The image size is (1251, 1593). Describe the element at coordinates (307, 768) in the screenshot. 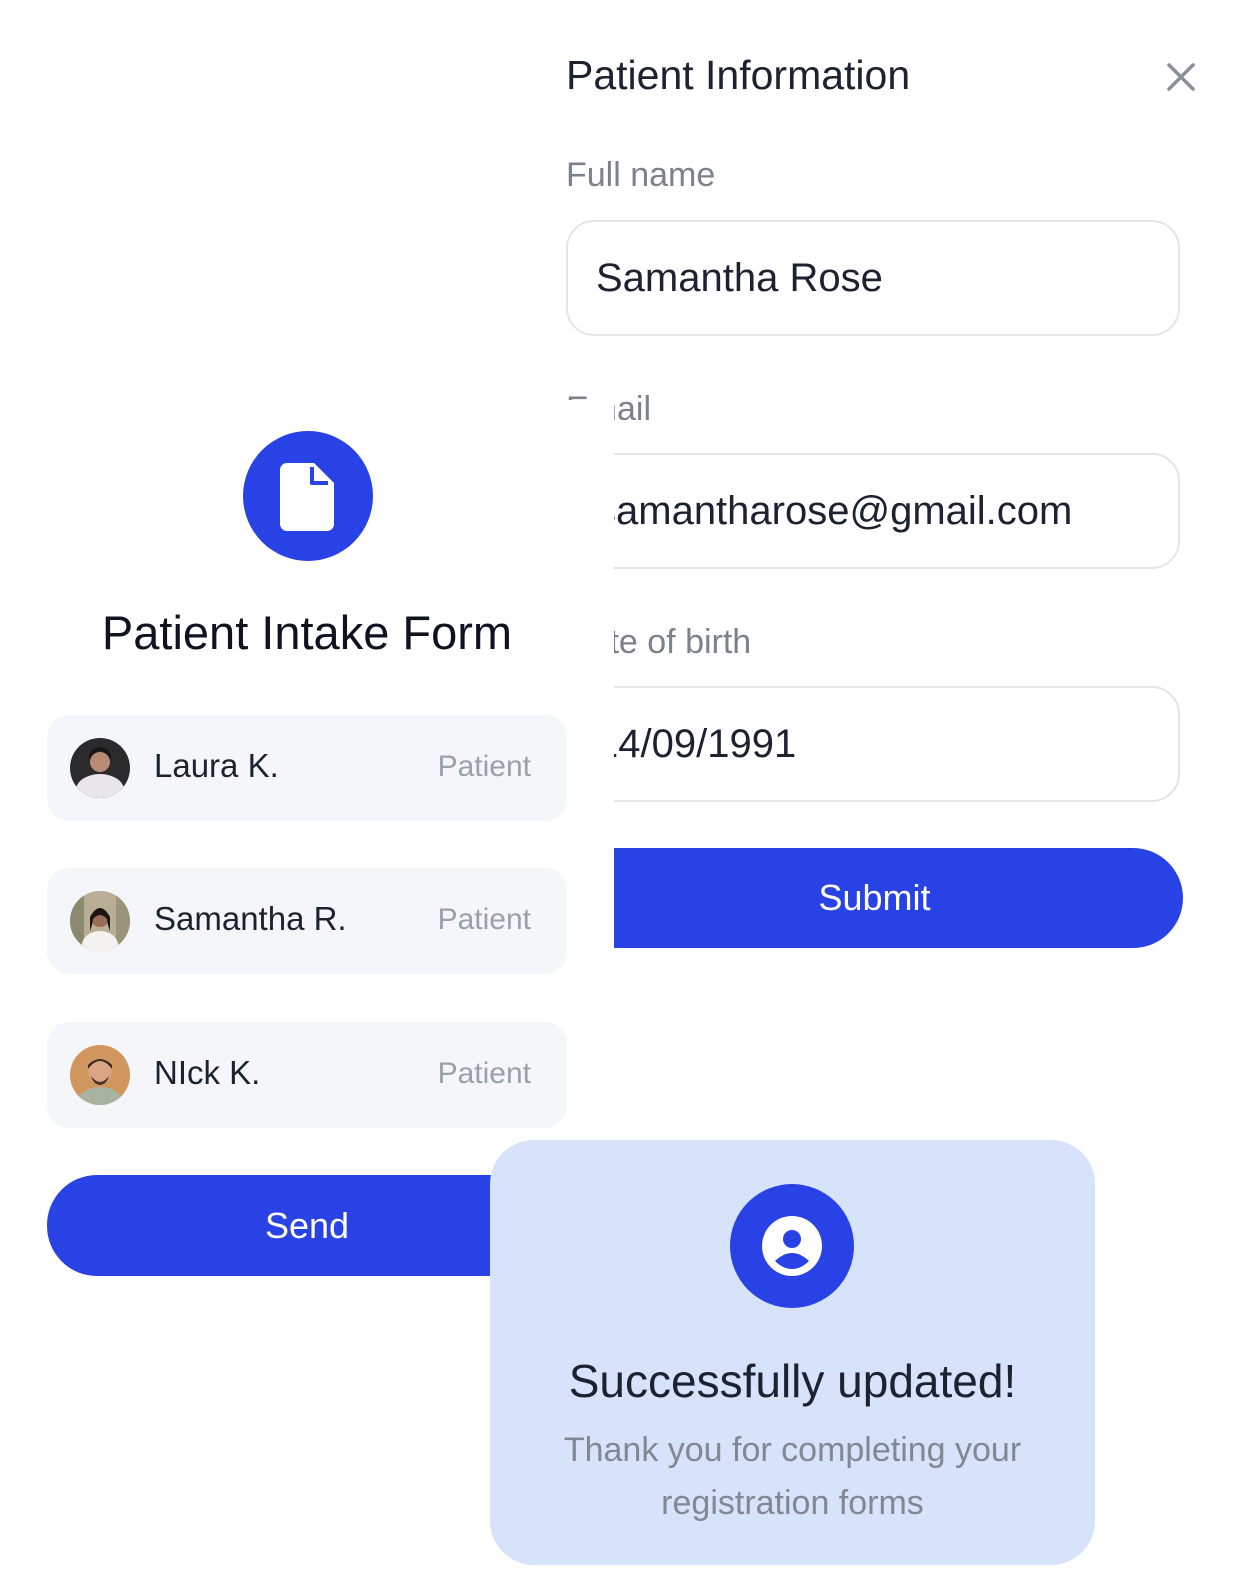

I see `patient-row: Laura K. Patient` at that location.